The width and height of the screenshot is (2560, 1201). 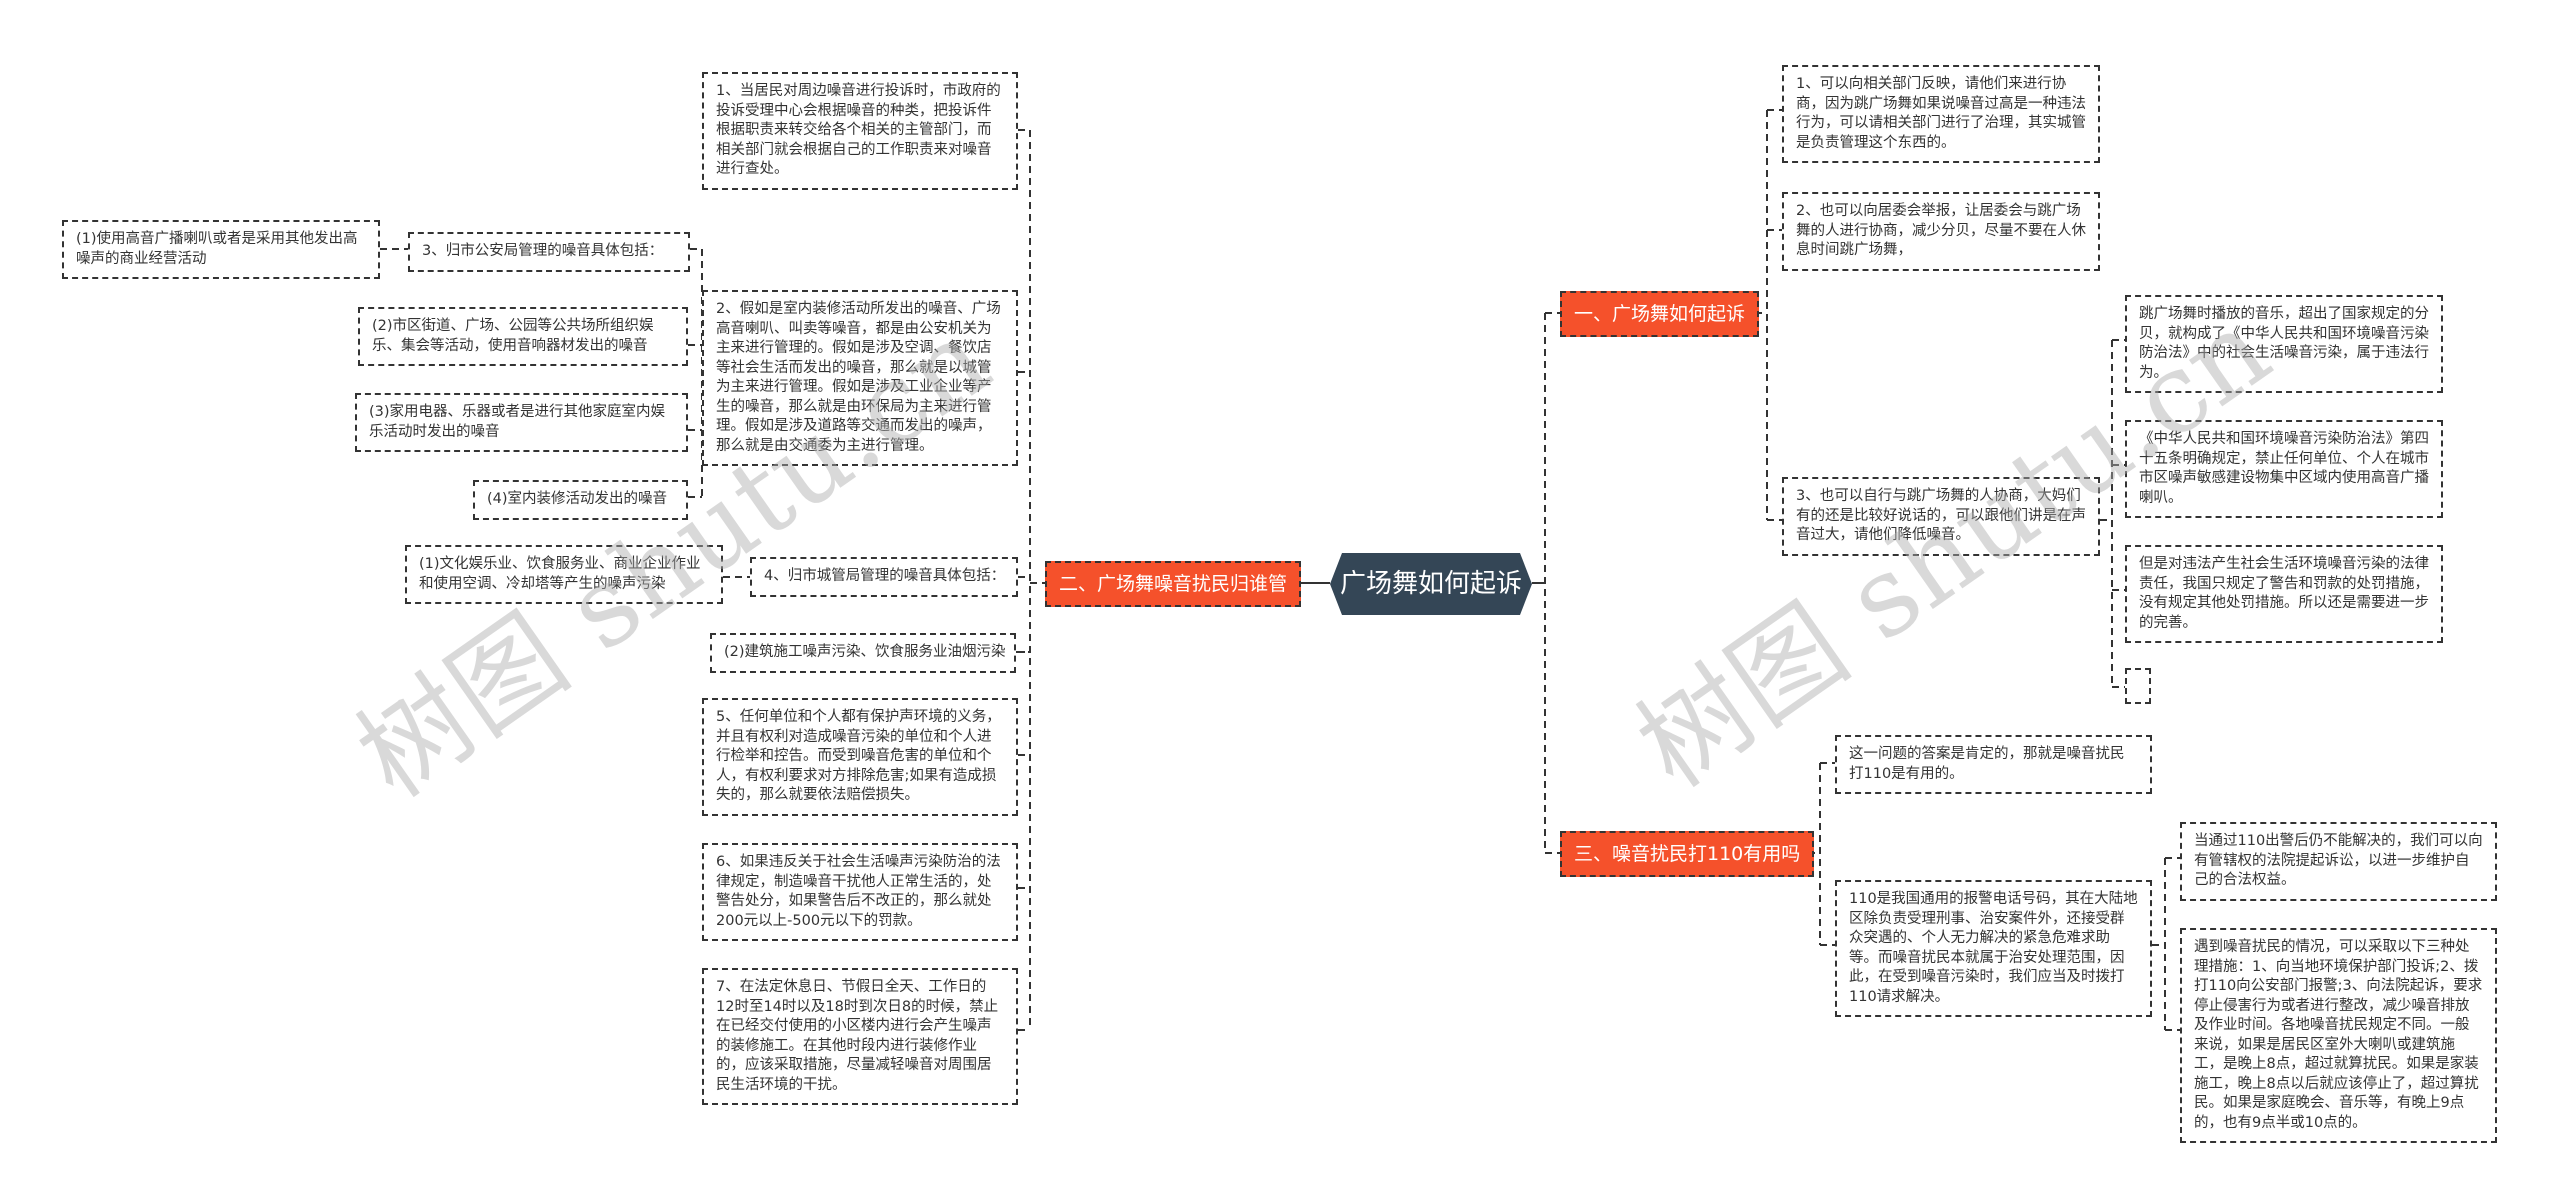 I want to click on branch-how-to-sue: 一、广场舞如何起诉, so click(x=1660, y=314).